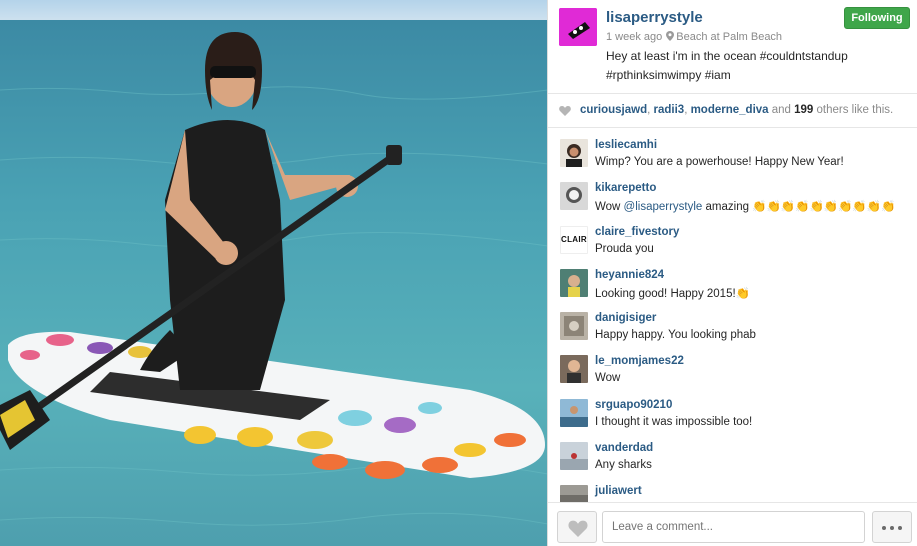  Describe the element at coordinates (877, 18) in the screenshot. I see `following-button: Following` at that location.